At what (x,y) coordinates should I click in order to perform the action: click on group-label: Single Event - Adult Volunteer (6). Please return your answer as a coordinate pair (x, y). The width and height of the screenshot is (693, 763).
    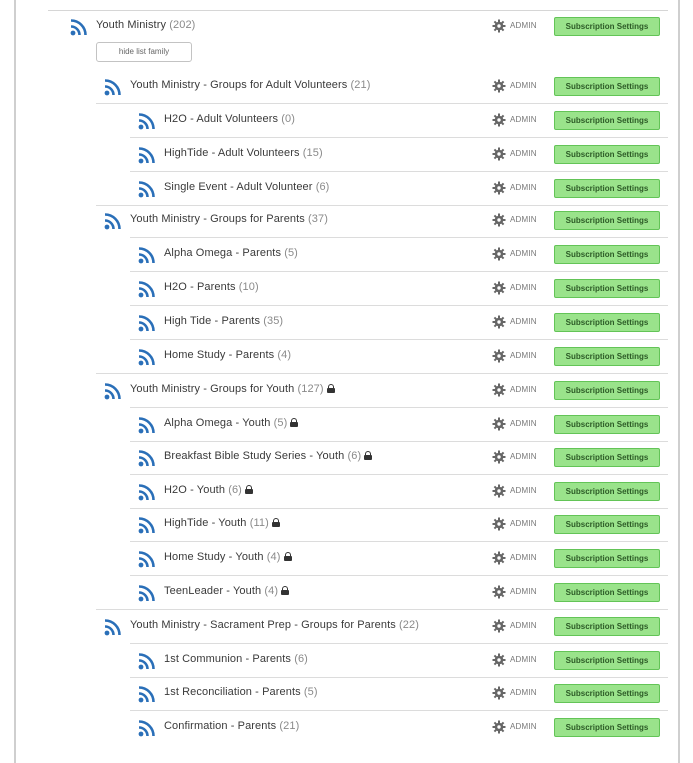
    Looking at the image, I should click on (246, 187).